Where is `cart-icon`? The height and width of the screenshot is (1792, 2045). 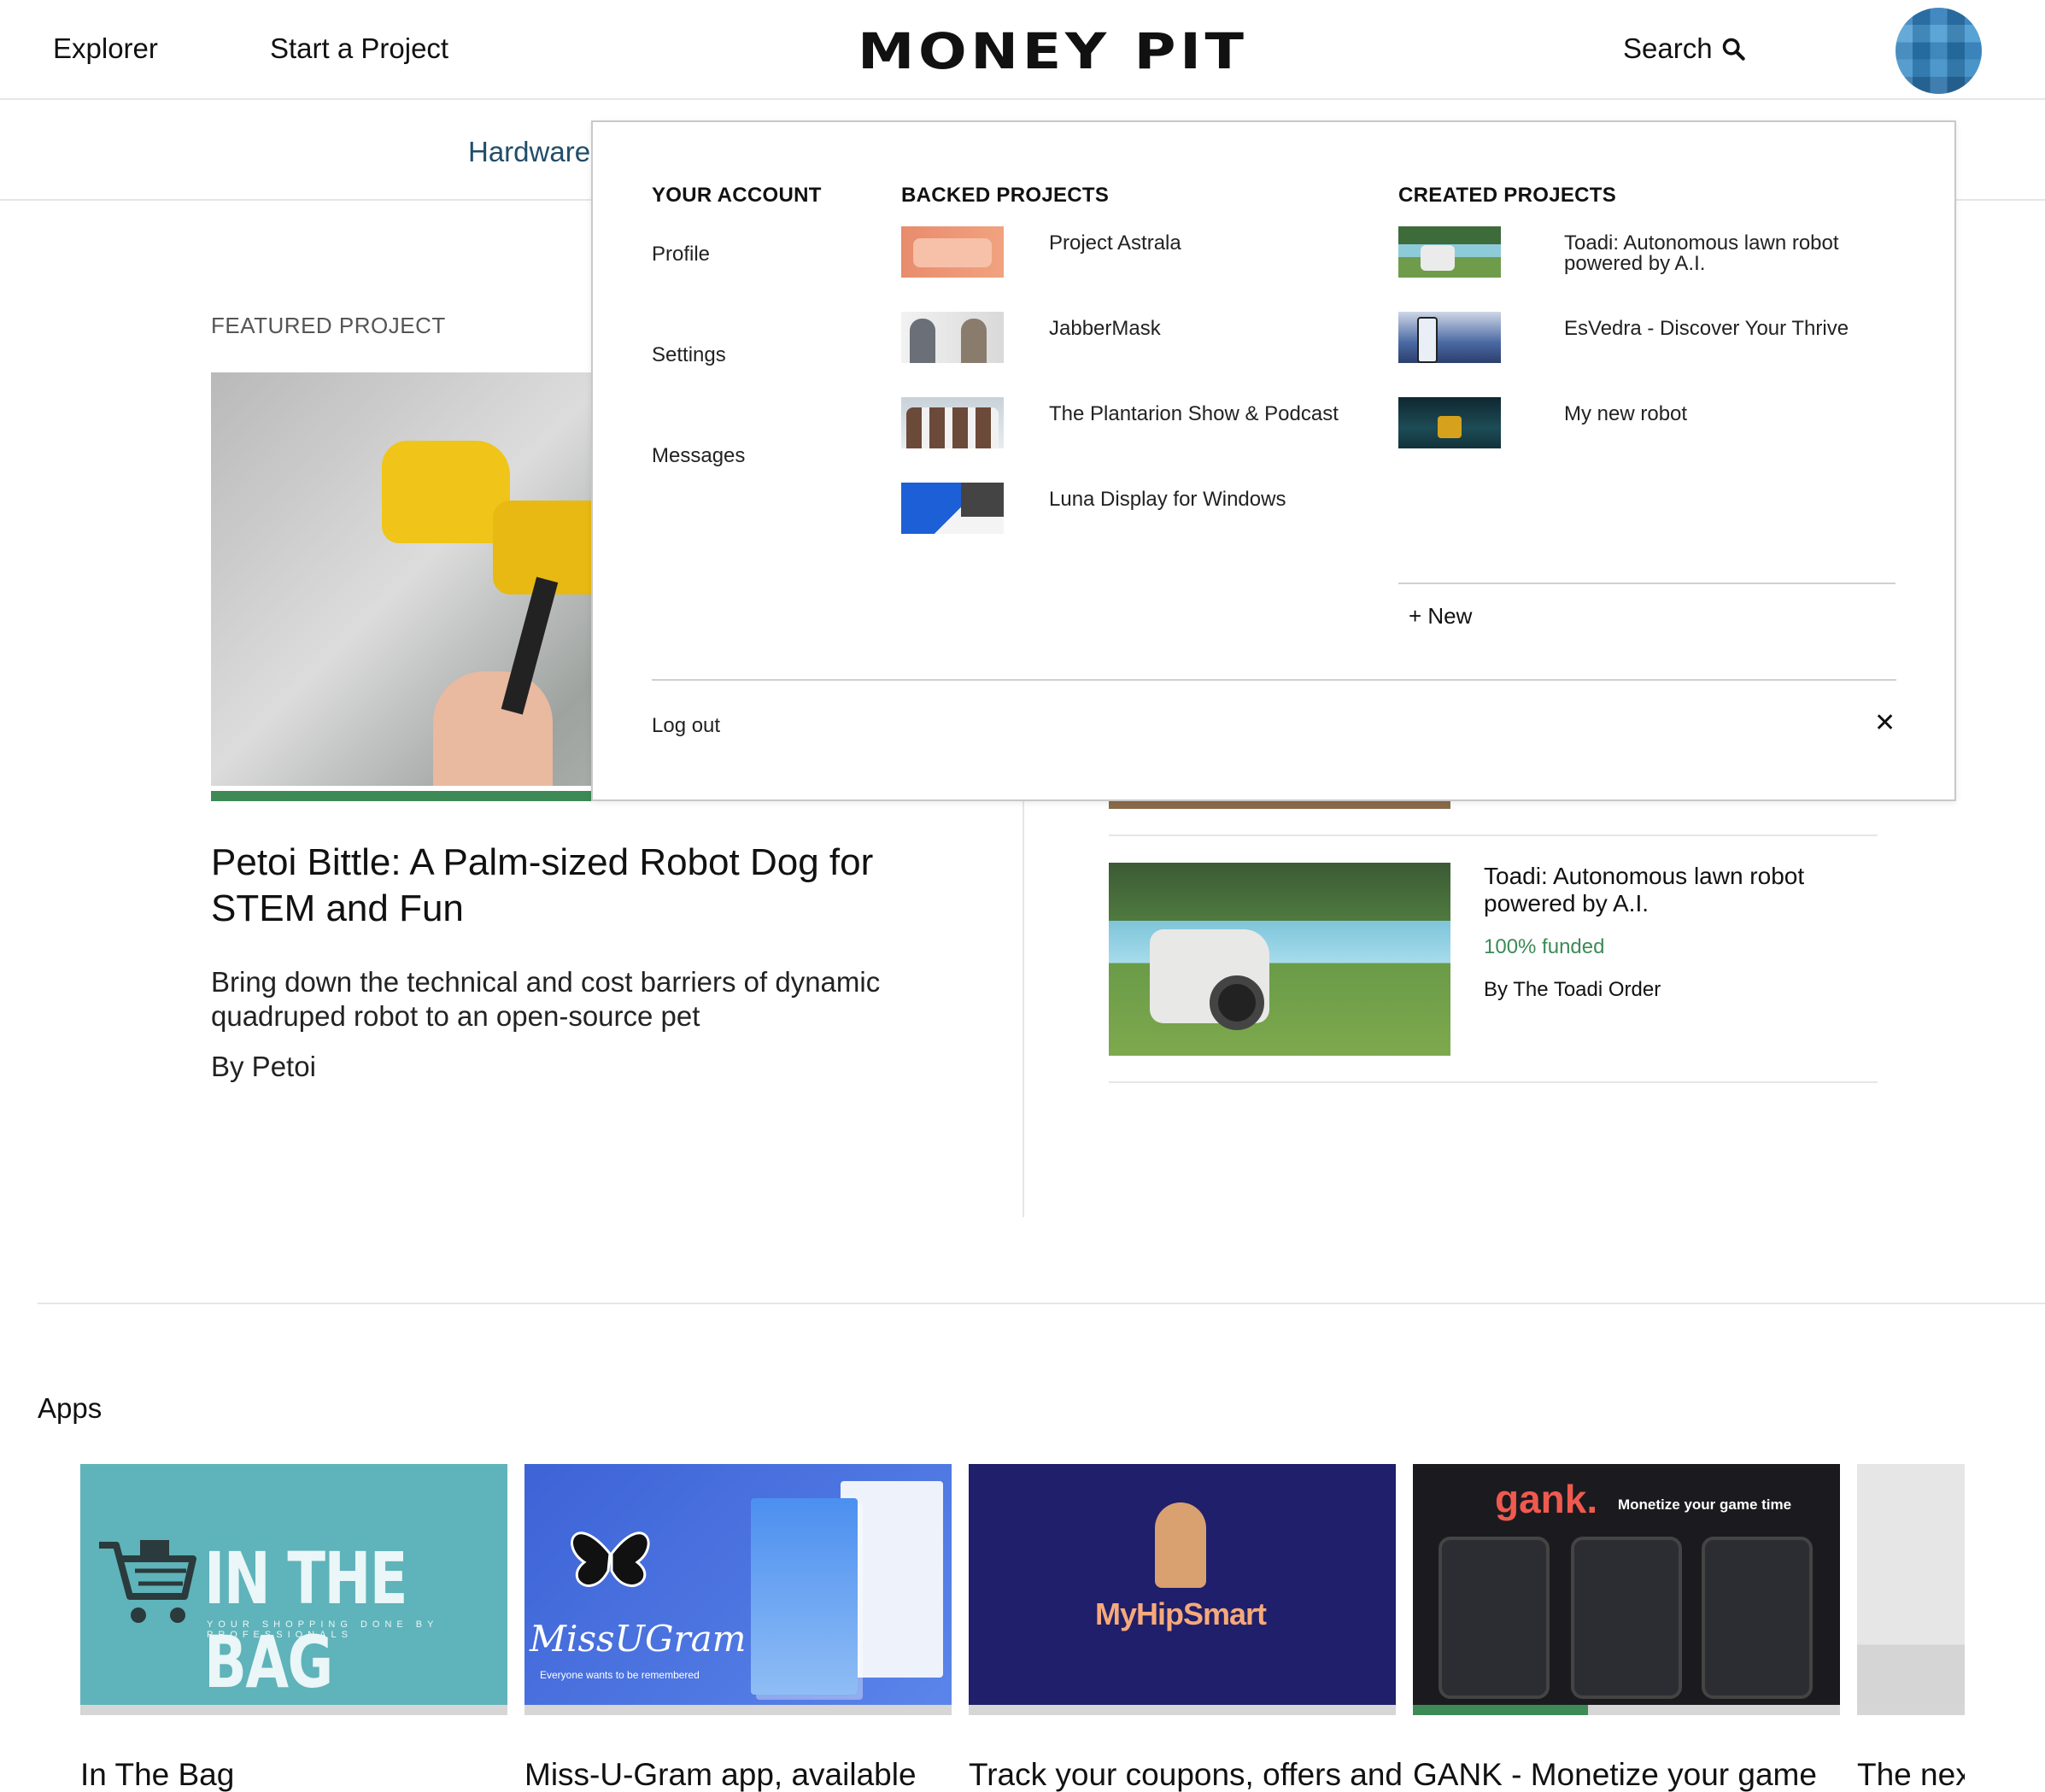
cart-icon is located at coordinates (147, 1582).